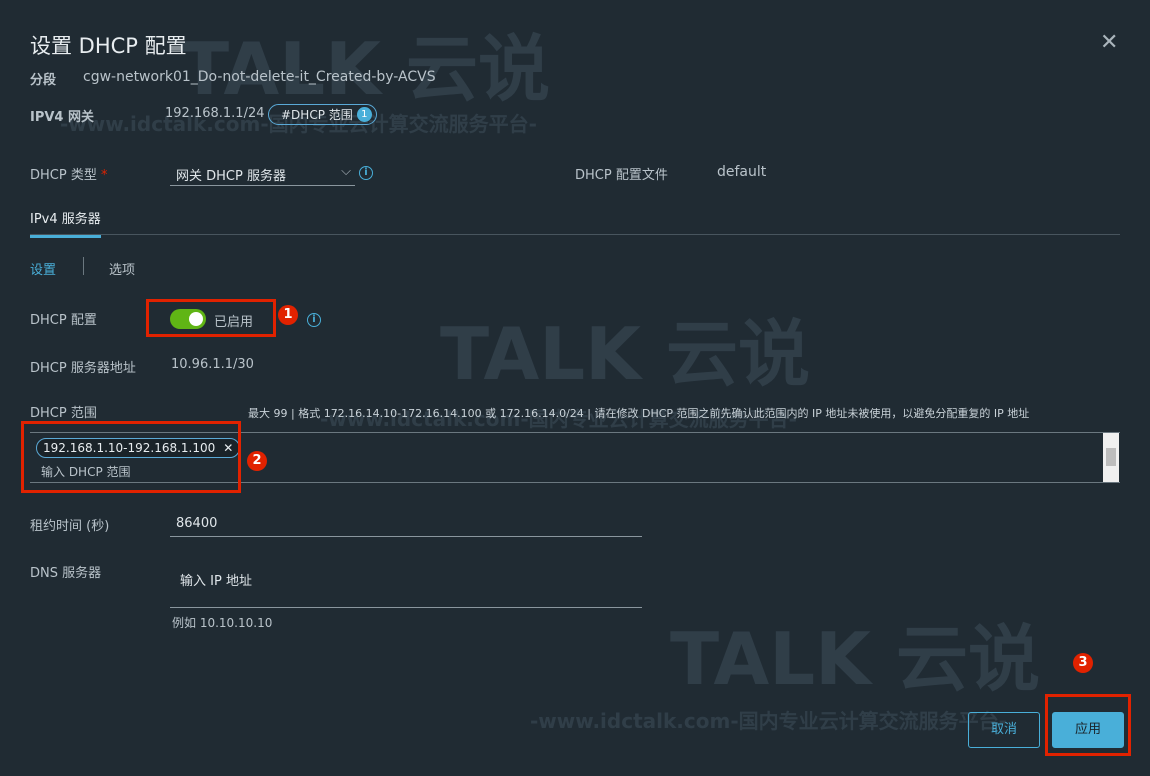 The width and height of the screenshot is (1150, 776). I want to click on dhcp-type-label: DHCP 类型 *, so click(68, 173).